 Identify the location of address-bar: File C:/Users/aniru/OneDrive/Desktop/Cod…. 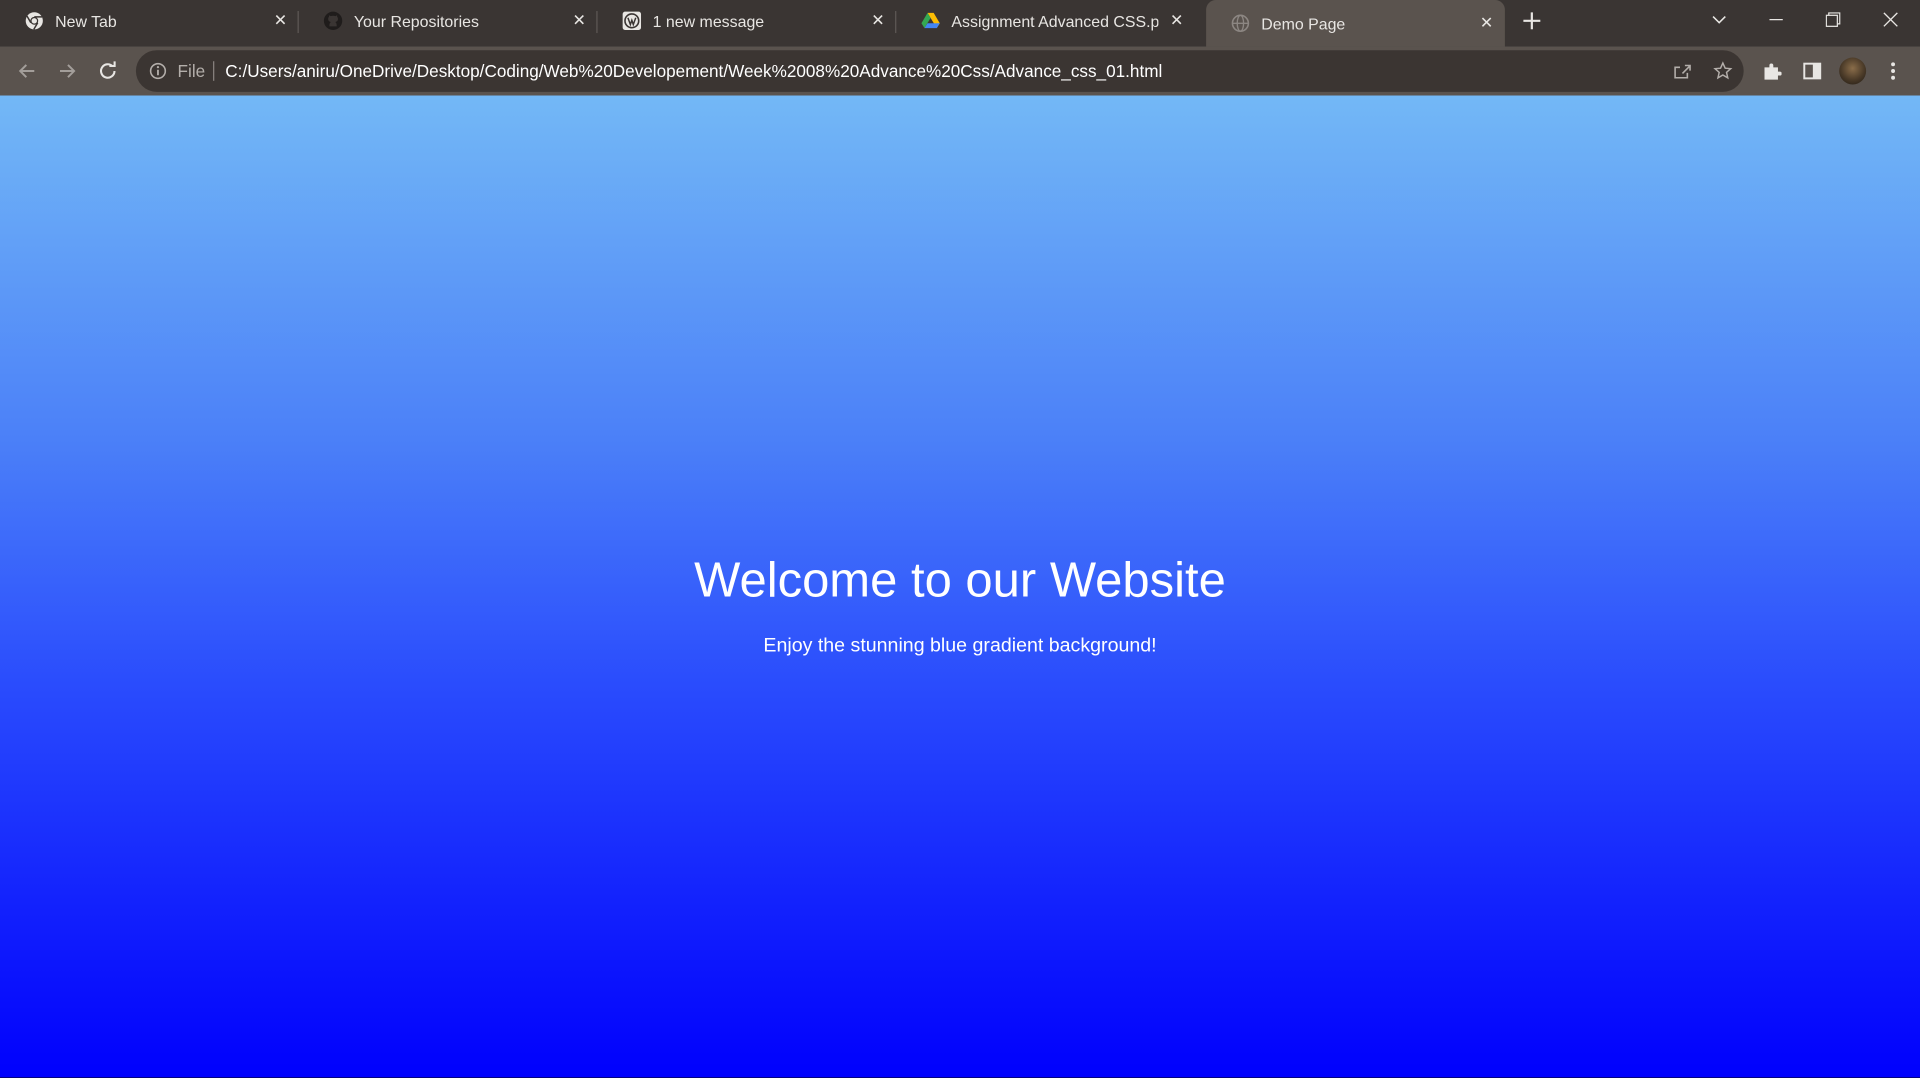
(939, 71).